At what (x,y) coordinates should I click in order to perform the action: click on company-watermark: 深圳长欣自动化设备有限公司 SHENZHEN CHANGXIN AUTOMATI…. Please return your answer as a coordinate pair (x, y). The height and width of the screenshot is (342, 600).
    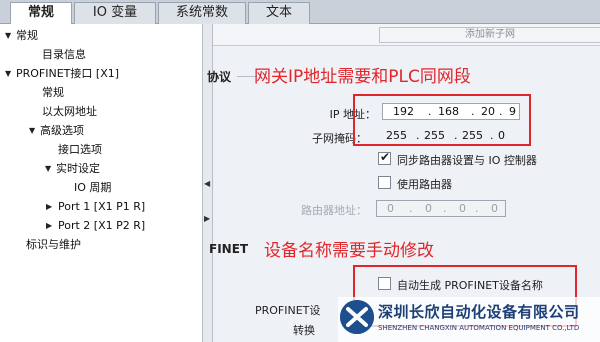
    Looking at the image, I should click on (469, 319).